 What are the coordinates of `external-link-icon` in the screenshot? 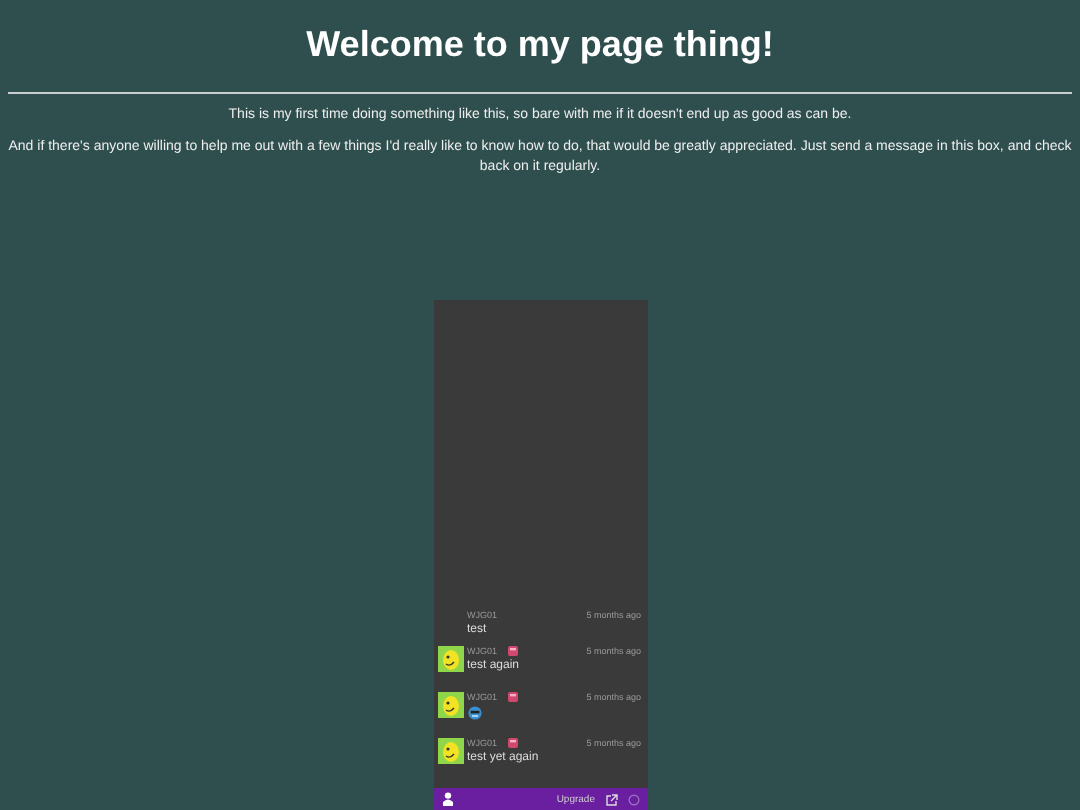 It's located at (611, 799).